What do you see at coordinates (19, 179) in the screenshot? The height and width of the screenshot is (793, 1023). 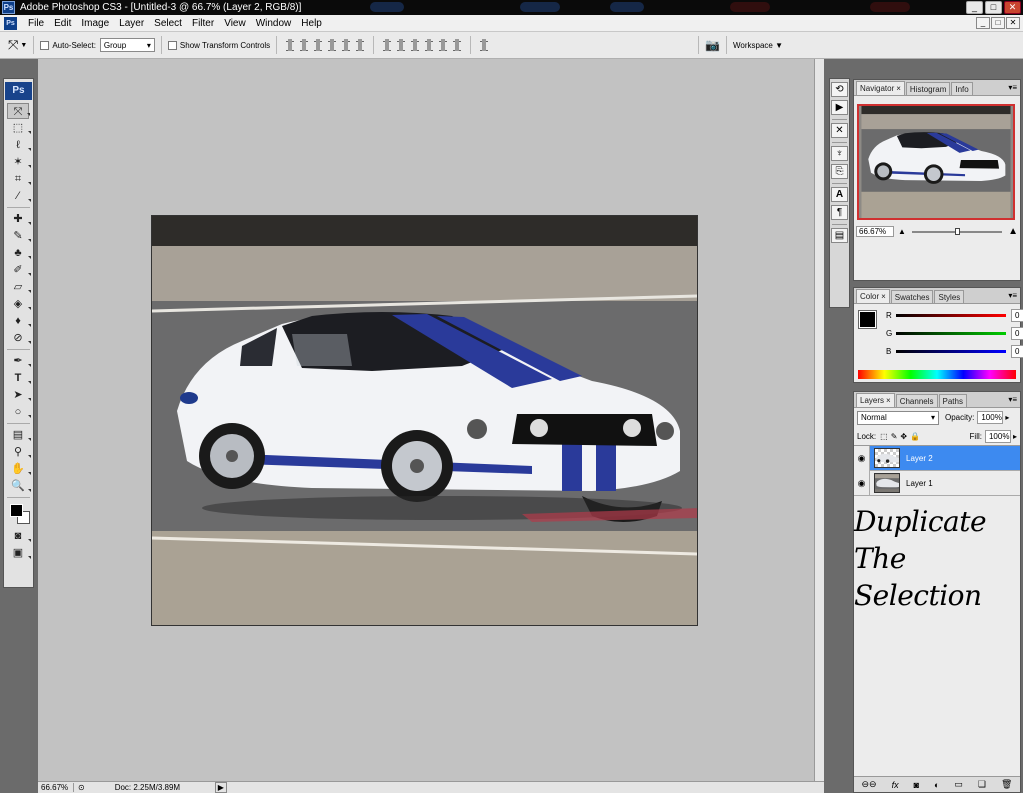 I see `crop-tool-icon: ⌗` at bounding box center [19, 179].